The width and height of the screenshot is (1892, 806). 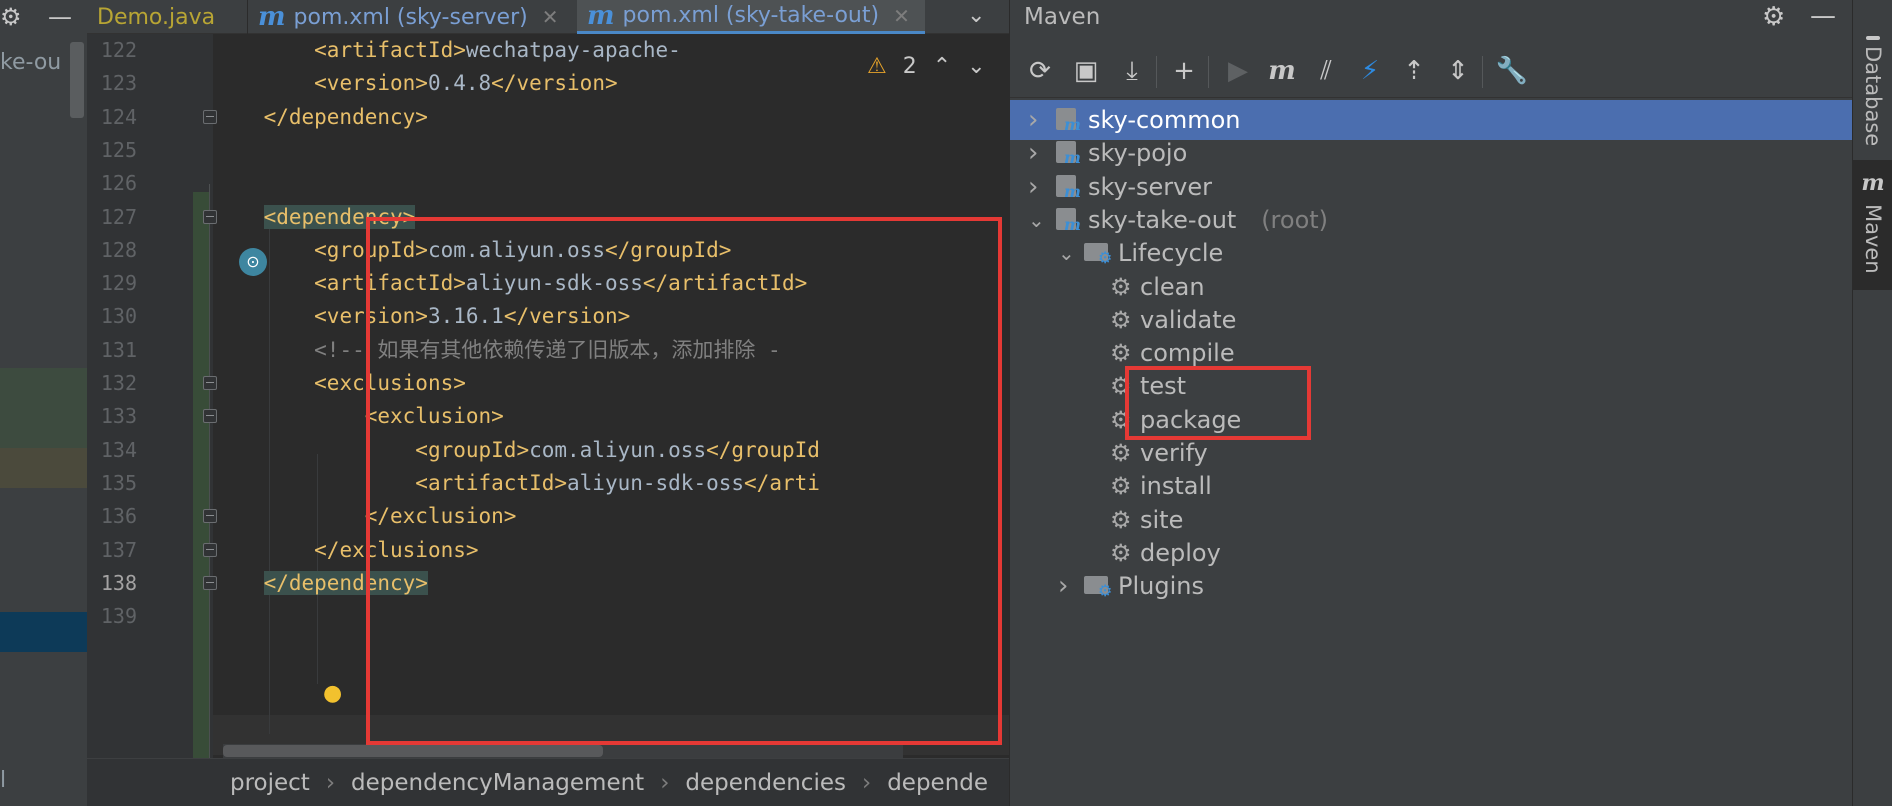 What do you see at coordinates (1132, 71) in the screenshot?
I see `download-icon: ⤓` at bounding box center [1132, 71].